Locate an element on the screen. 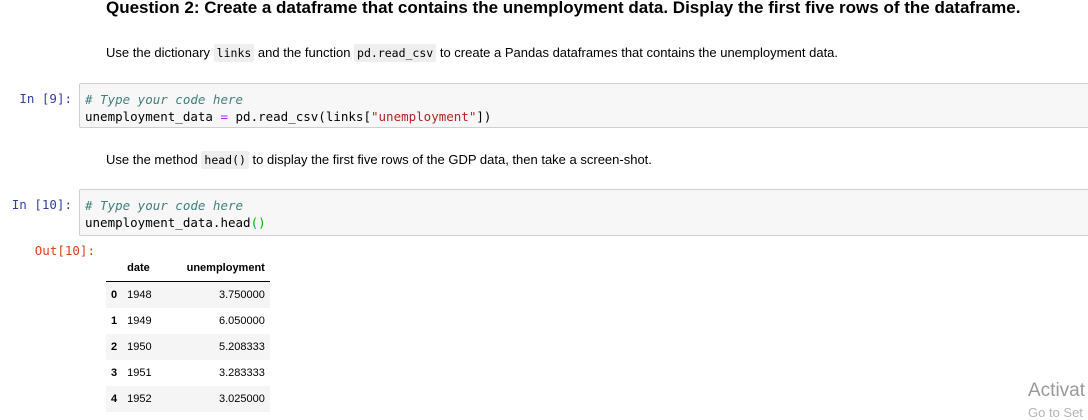  instruction-text: and the function is located at coordinates (304, 52).